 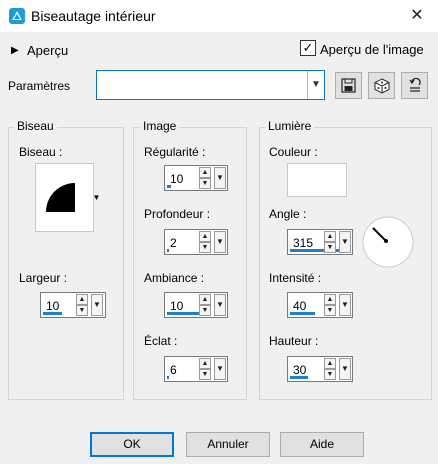 I want to click on depth-label: Profondeur :, so click(x=177, y=214).